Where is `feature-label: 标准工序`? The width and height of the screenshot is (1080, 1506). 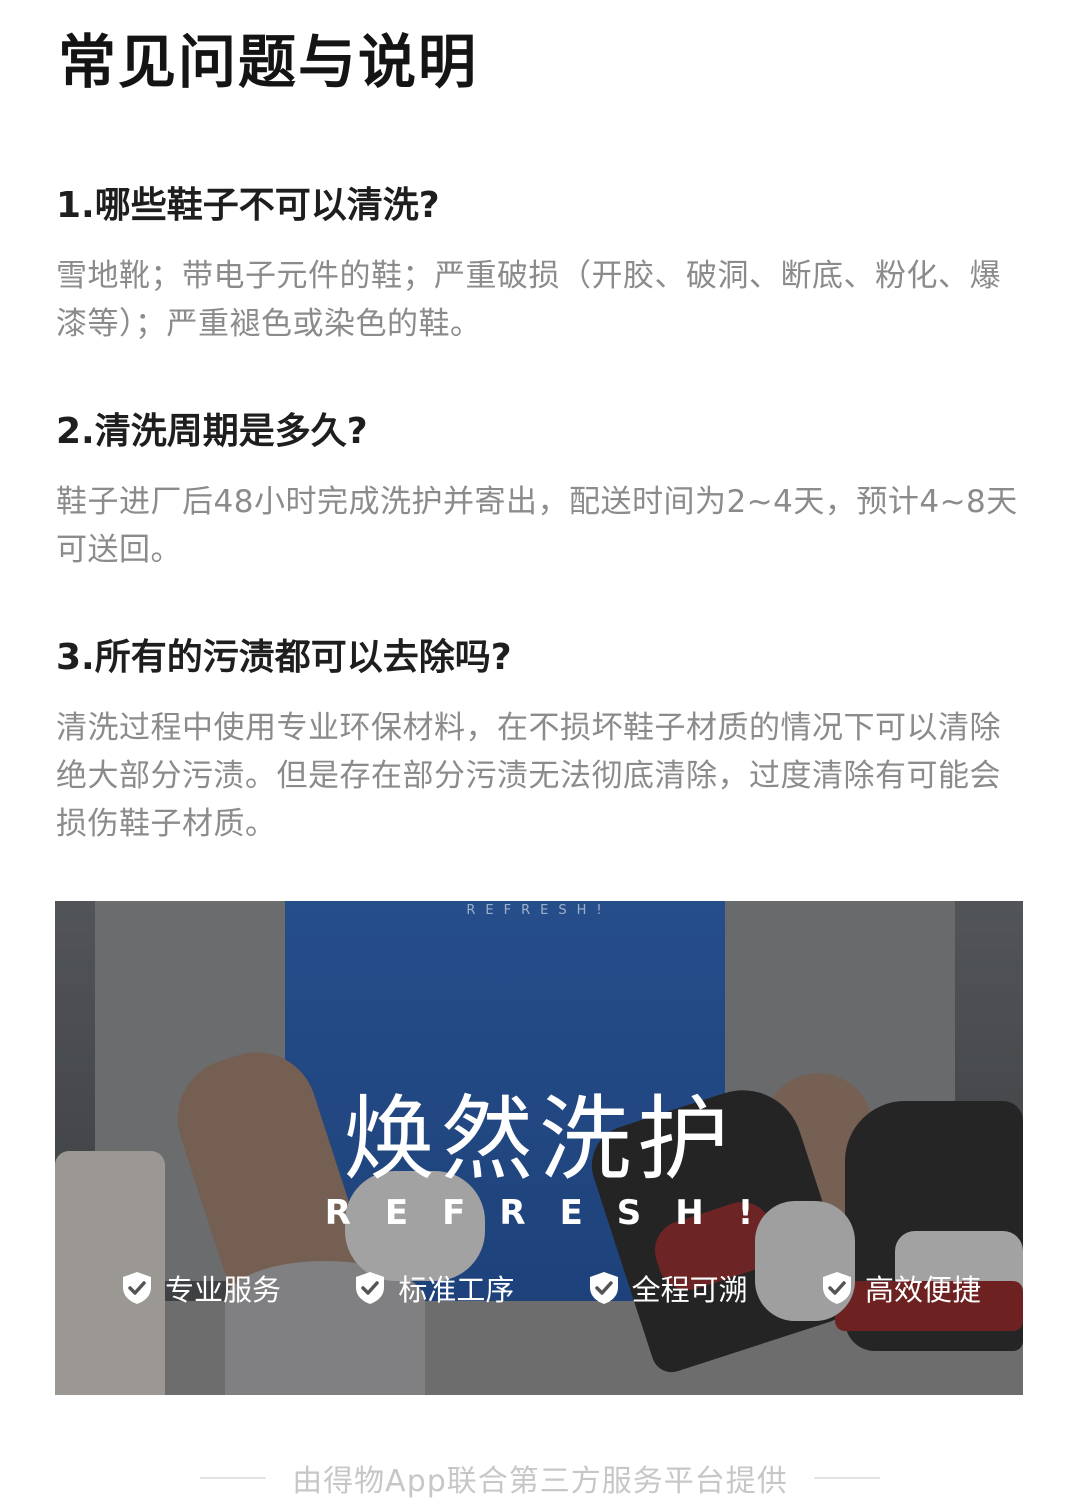 feature-label: 标准工序 is located at coordinates (456, 1290).